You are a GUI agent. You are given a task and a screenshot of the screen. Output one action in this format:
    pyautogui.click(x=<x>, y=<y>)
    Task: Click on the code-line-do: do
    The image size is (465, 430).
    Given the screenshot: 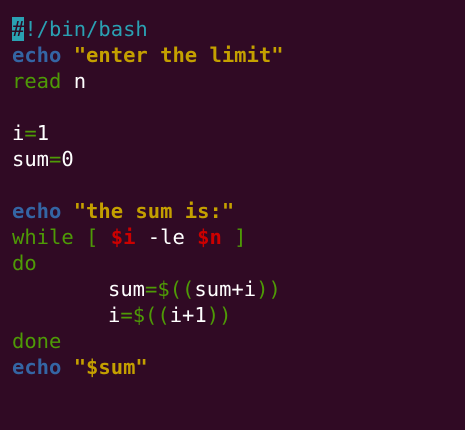 What is the action you would take?
    pyautogui.click(x=238, y=263)
    